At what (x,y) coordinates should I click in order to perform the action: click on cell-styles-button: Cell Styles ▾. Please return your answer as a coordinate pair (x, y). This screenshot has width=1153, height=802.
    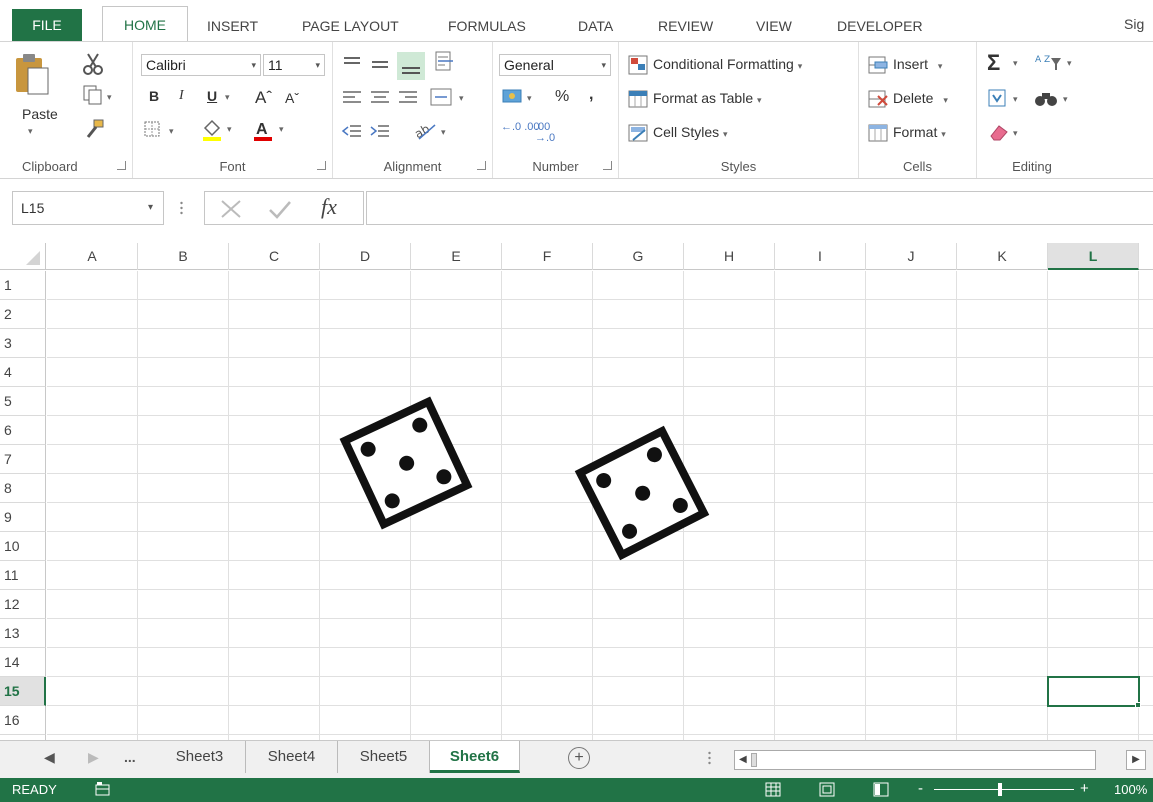
    Looking at the image, I should click on (690, 132).